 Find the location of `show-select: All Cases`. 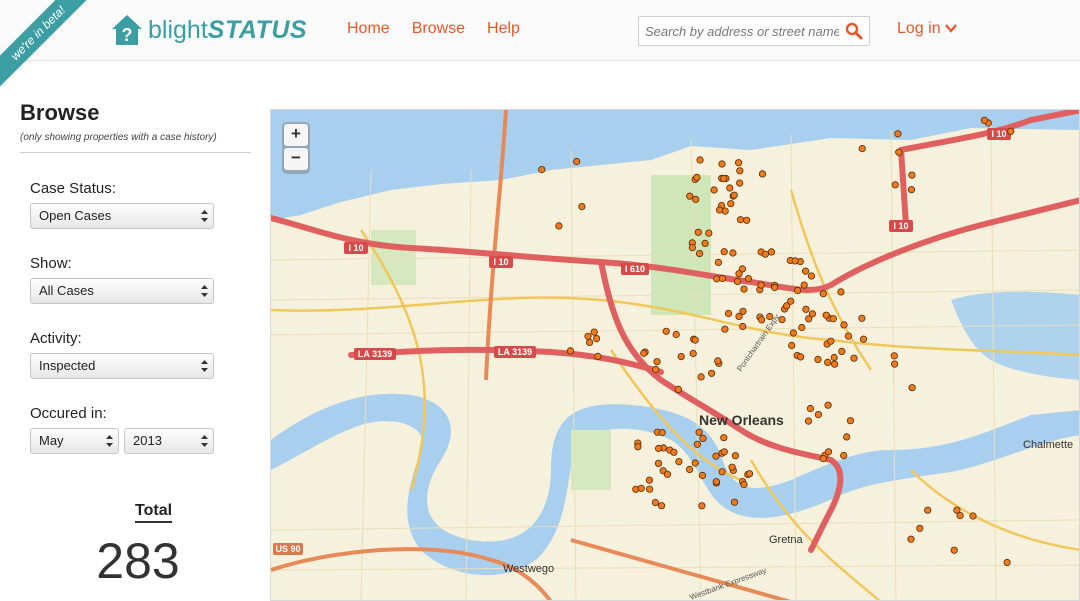

show-select: All Cases is located at coordinates (122, 291).